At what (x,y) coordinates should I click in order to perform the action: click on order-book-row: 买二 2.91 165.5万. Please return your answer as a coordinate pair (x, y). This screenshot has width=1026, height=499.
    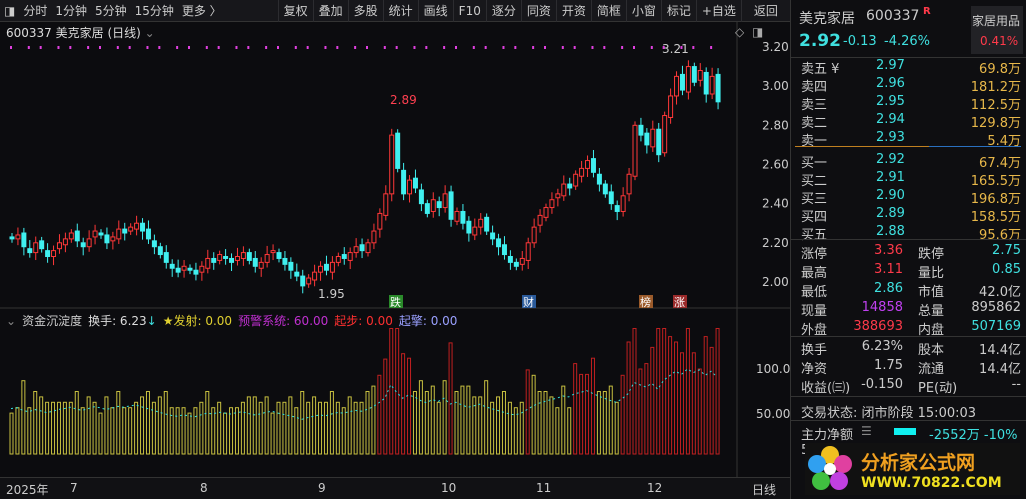
    Looking at the image, I should click on (906, 179).